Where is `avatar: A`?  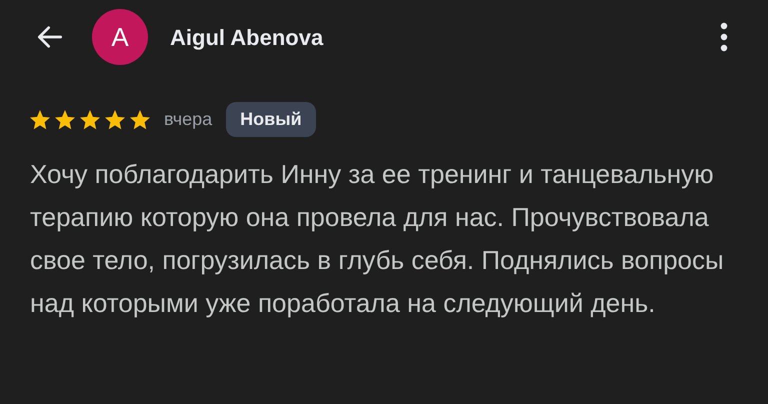 avatar: A is located at coordinates (120, 37).